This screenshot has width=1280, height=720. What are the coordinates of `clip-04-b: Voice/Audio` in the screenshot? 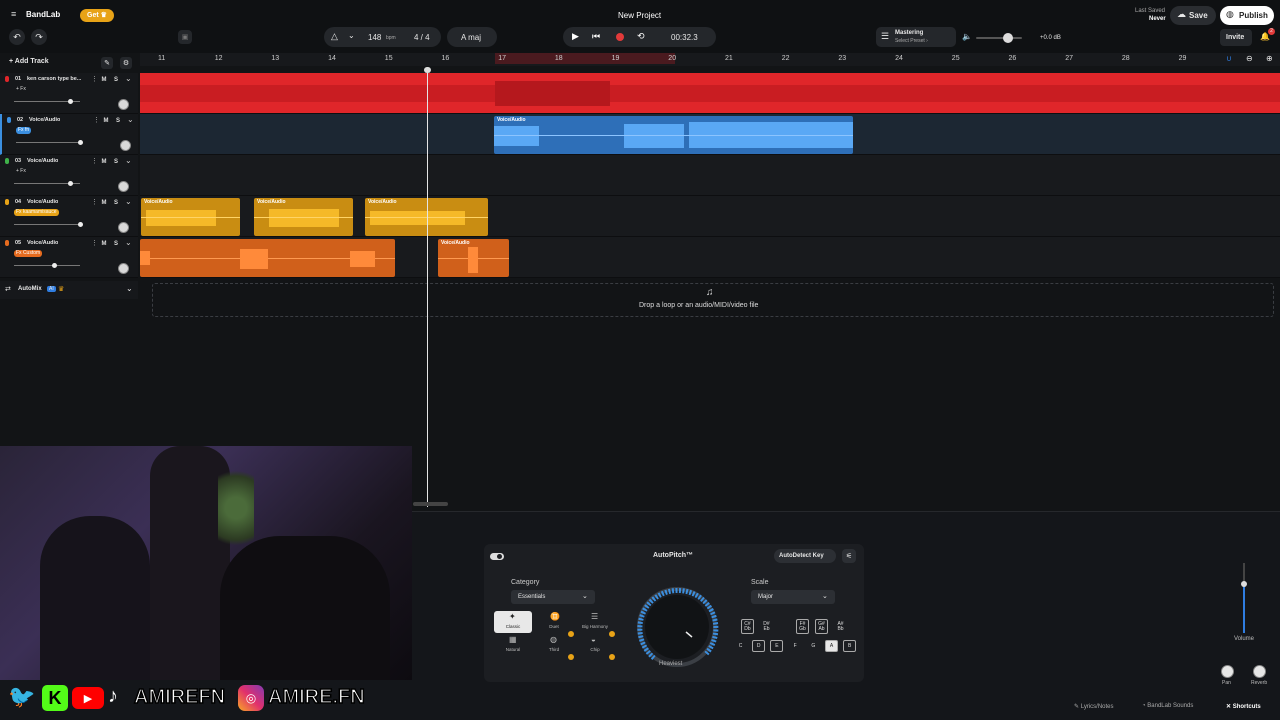 It's located at (303, 217).